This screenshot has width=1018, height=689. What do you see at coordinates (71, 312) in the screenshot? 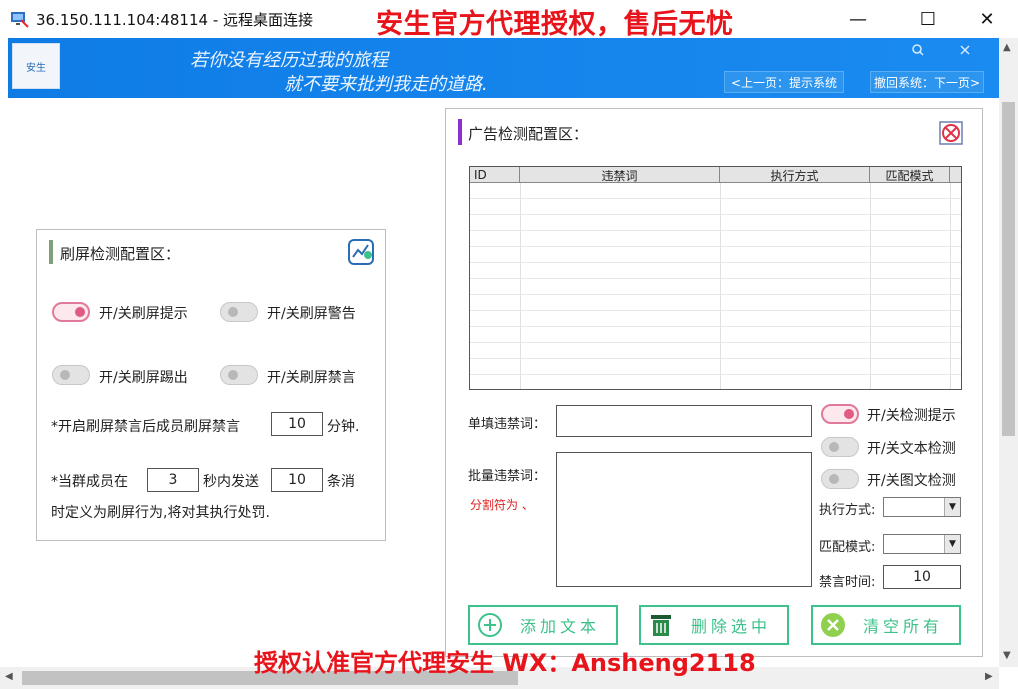
I see `flood-notice-toggle` at bounding box center [71, 312].